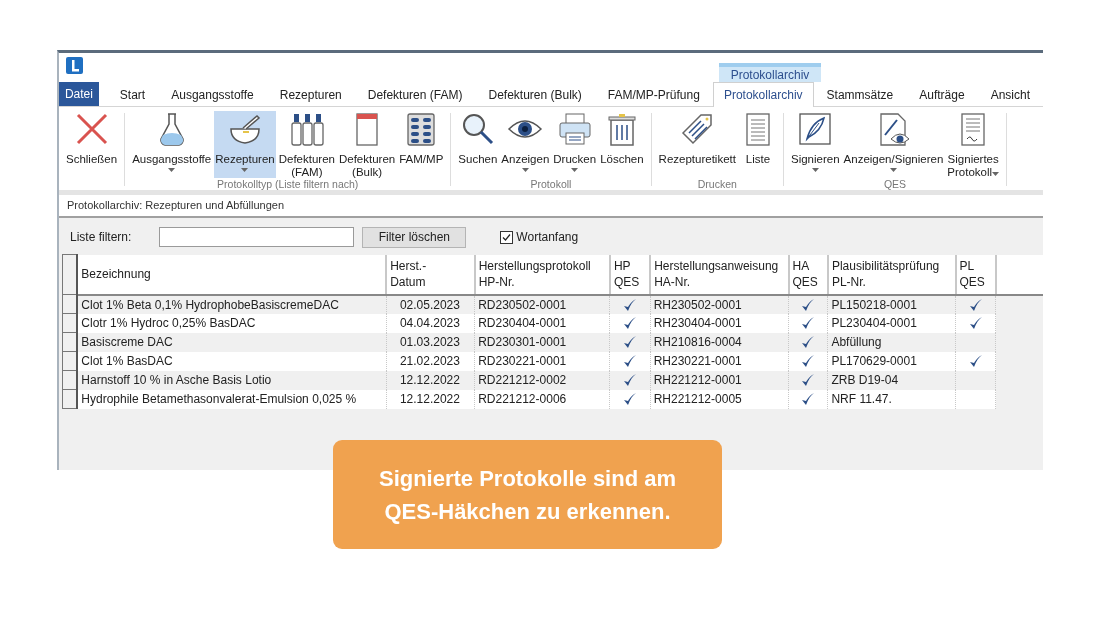  What do you see at coordinates (622, 144) in the screenshot?
I see `ribbon-button: Löschen` at bounding box center [622, 144].